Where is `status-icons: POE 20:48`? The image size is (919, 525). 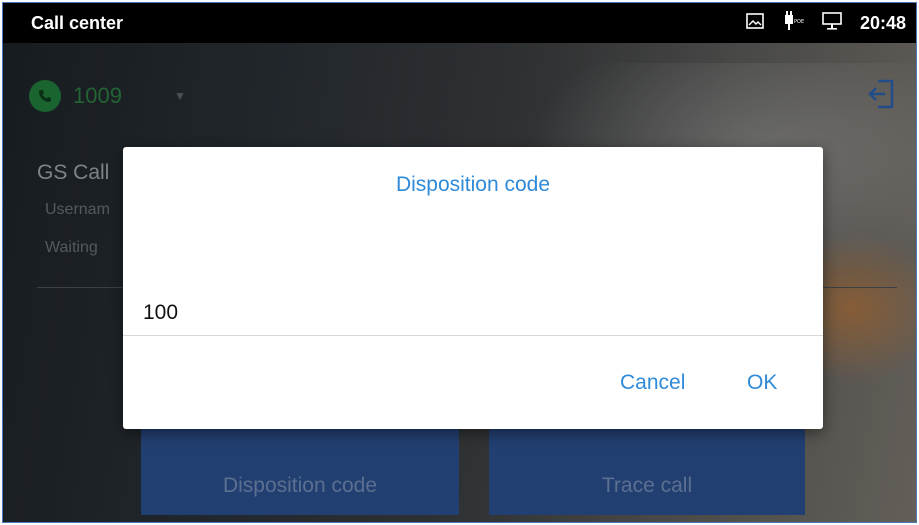
status-icons: POE 20:48 is located at coordinates (826, 23).